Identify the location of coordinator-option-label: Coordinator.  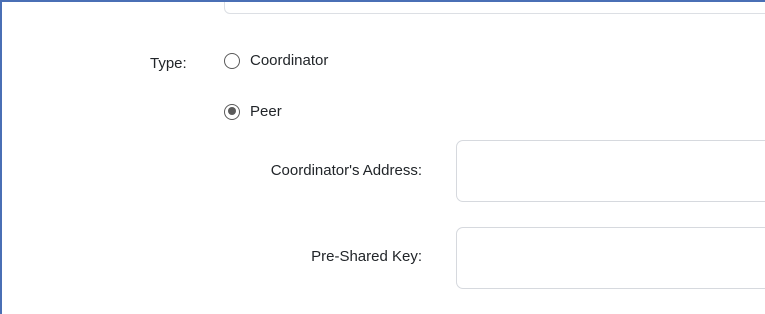
(289, 60).